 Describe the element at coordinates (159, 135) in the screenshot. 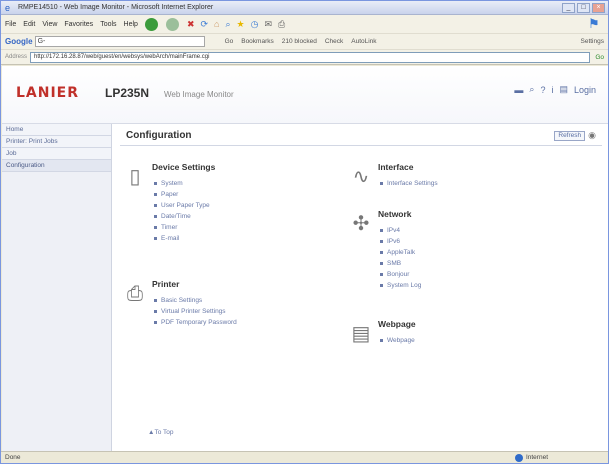

I see `page-title: Configuration` at that location.